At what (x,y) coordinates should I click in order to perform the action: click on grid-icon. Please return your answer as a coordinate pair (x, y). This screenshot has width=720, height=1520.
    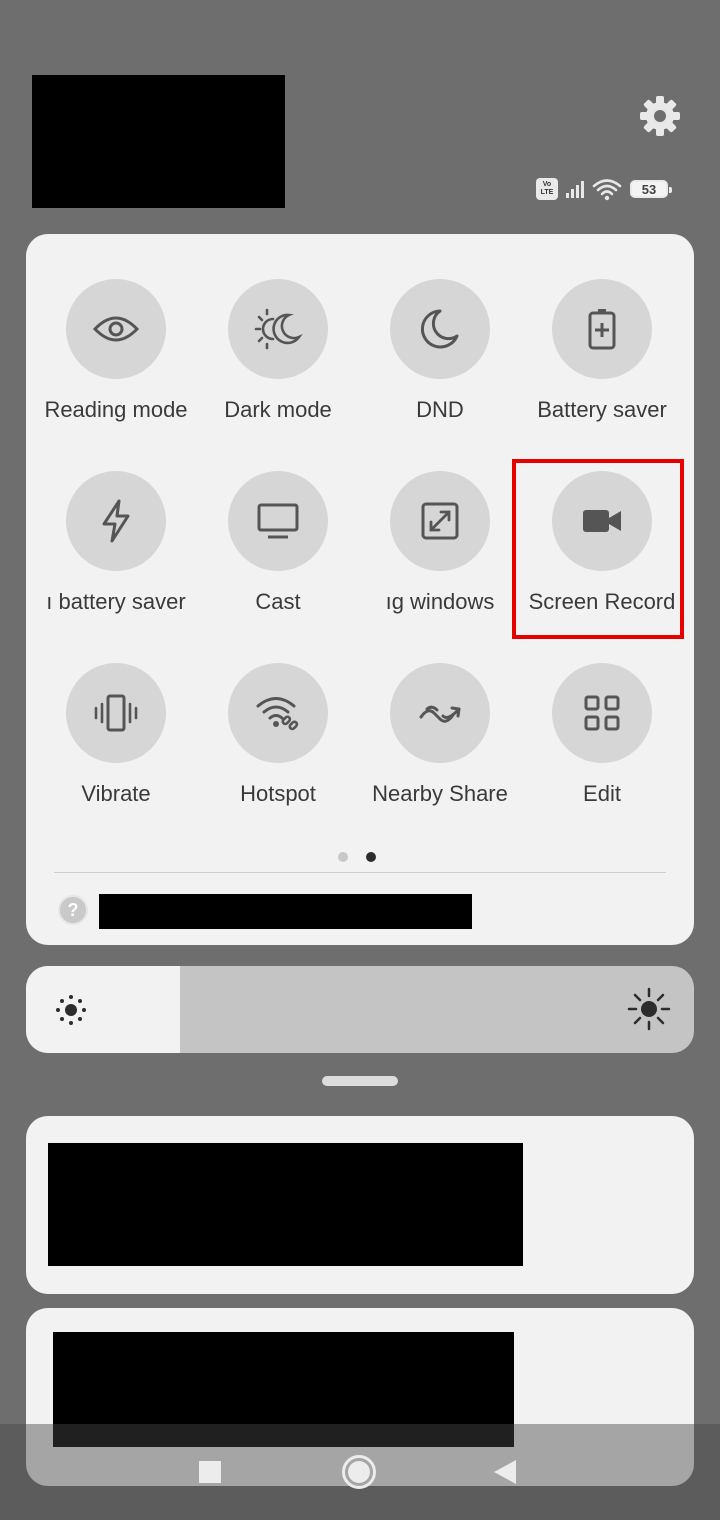
    Looking at the image, I should click on (602, 713).